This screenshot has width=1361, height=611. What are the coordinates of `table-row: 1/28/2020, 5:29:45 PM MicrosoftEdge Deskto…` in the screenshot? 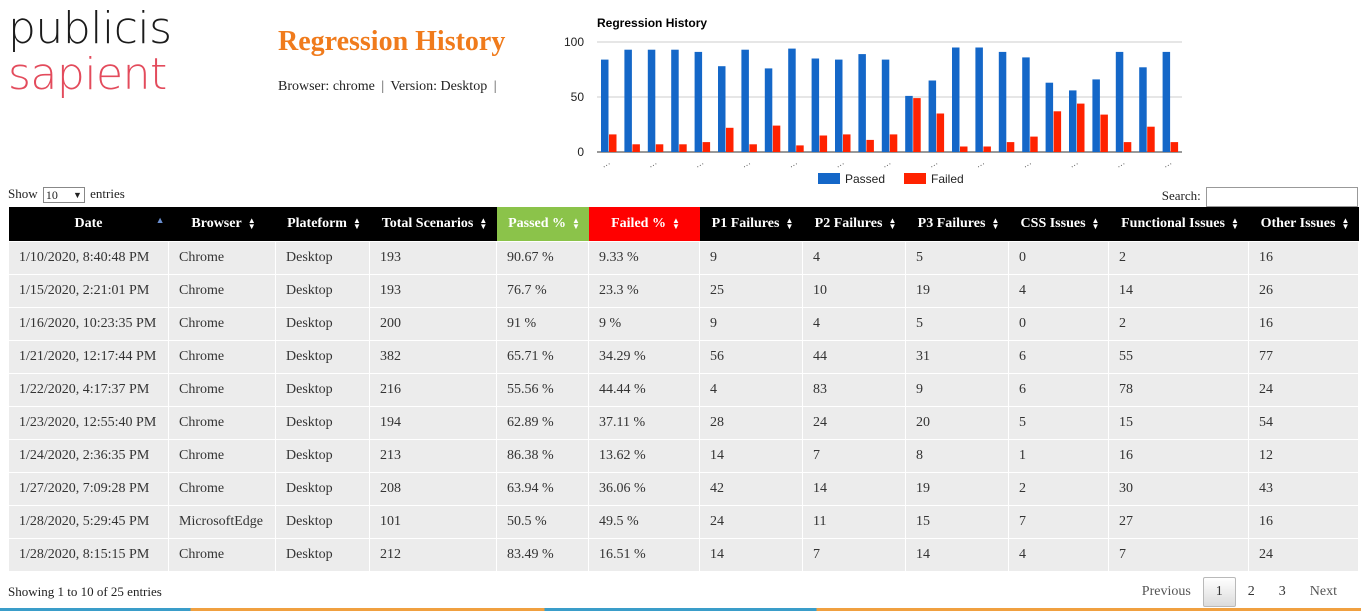 It's located at (683, 522).